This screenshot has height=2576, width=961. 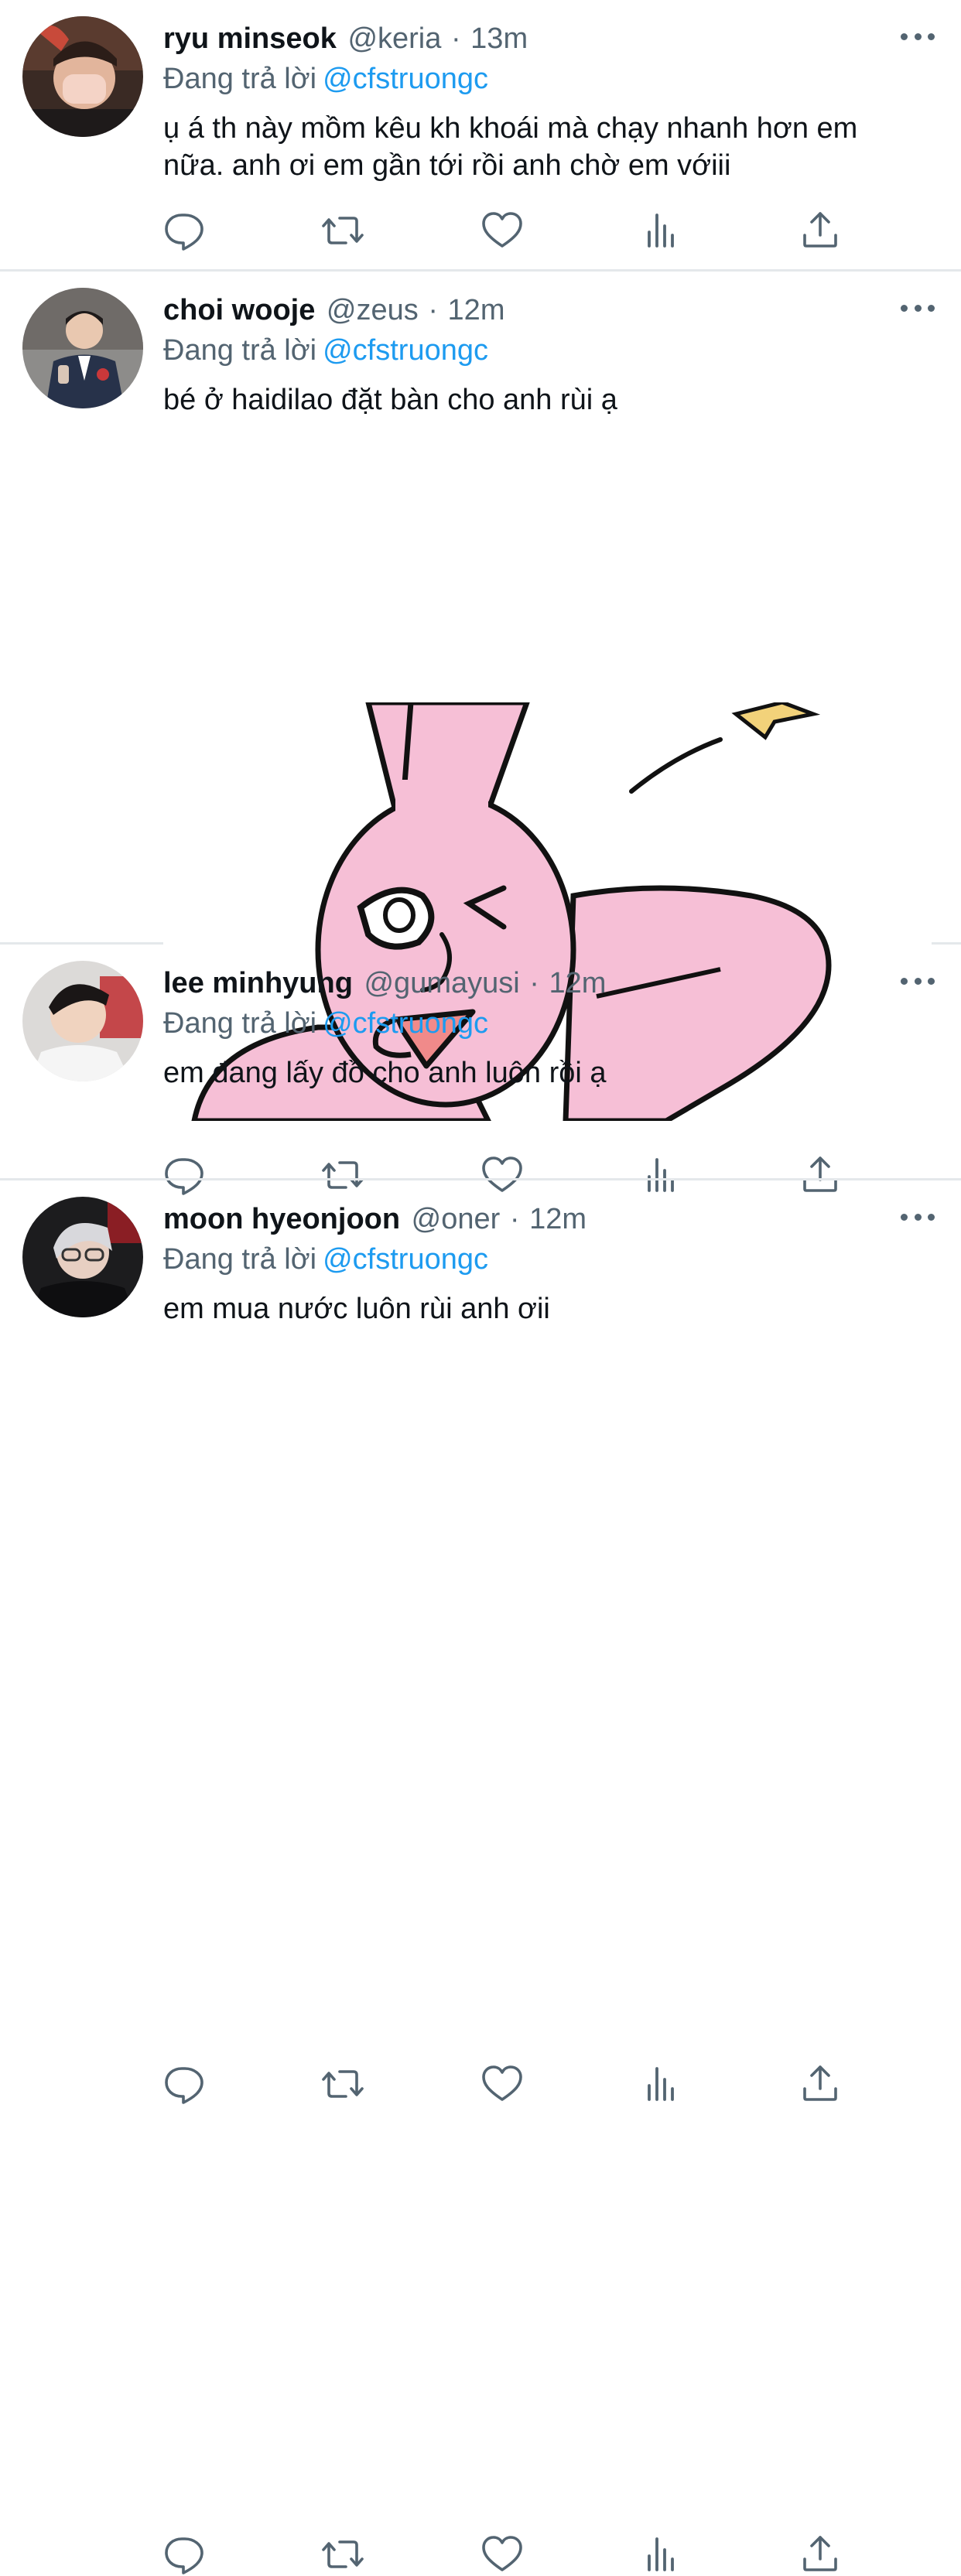 What do you see at coordinates (456, 1219) in the screenshot?
I see `user-handle: @oner` at bounding box center [456, 1219].